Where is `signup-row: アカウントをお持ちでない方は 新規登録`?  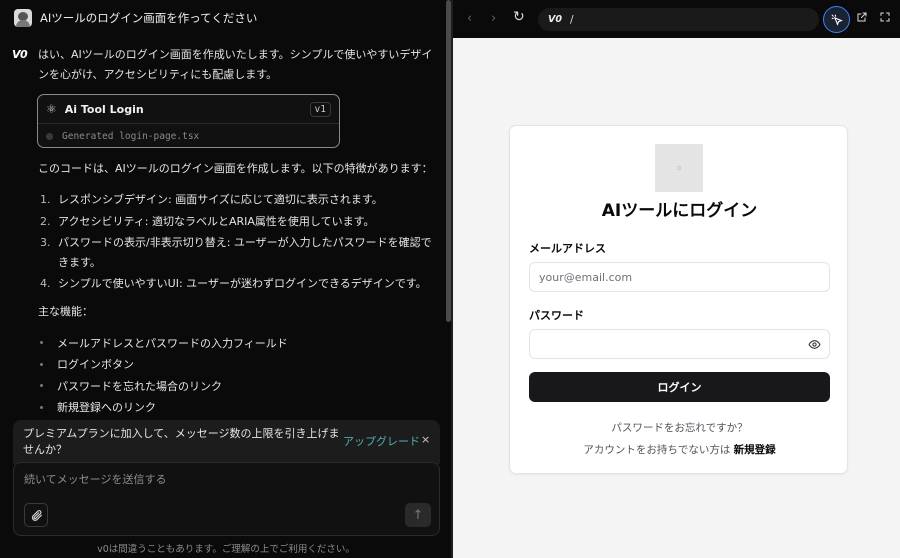 signup-row: アカウントをお持ちでない方は 新規登録 is located at coordinates (679, 449).